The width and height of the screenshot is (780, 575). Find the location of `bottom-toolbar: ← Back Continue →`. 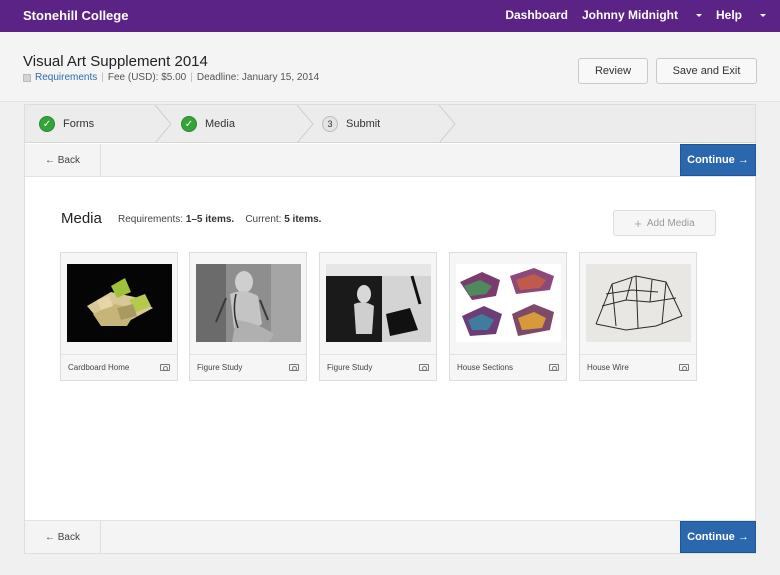

bottom-toolbar: ← Back Continue → is located at coordinates (390, 536).